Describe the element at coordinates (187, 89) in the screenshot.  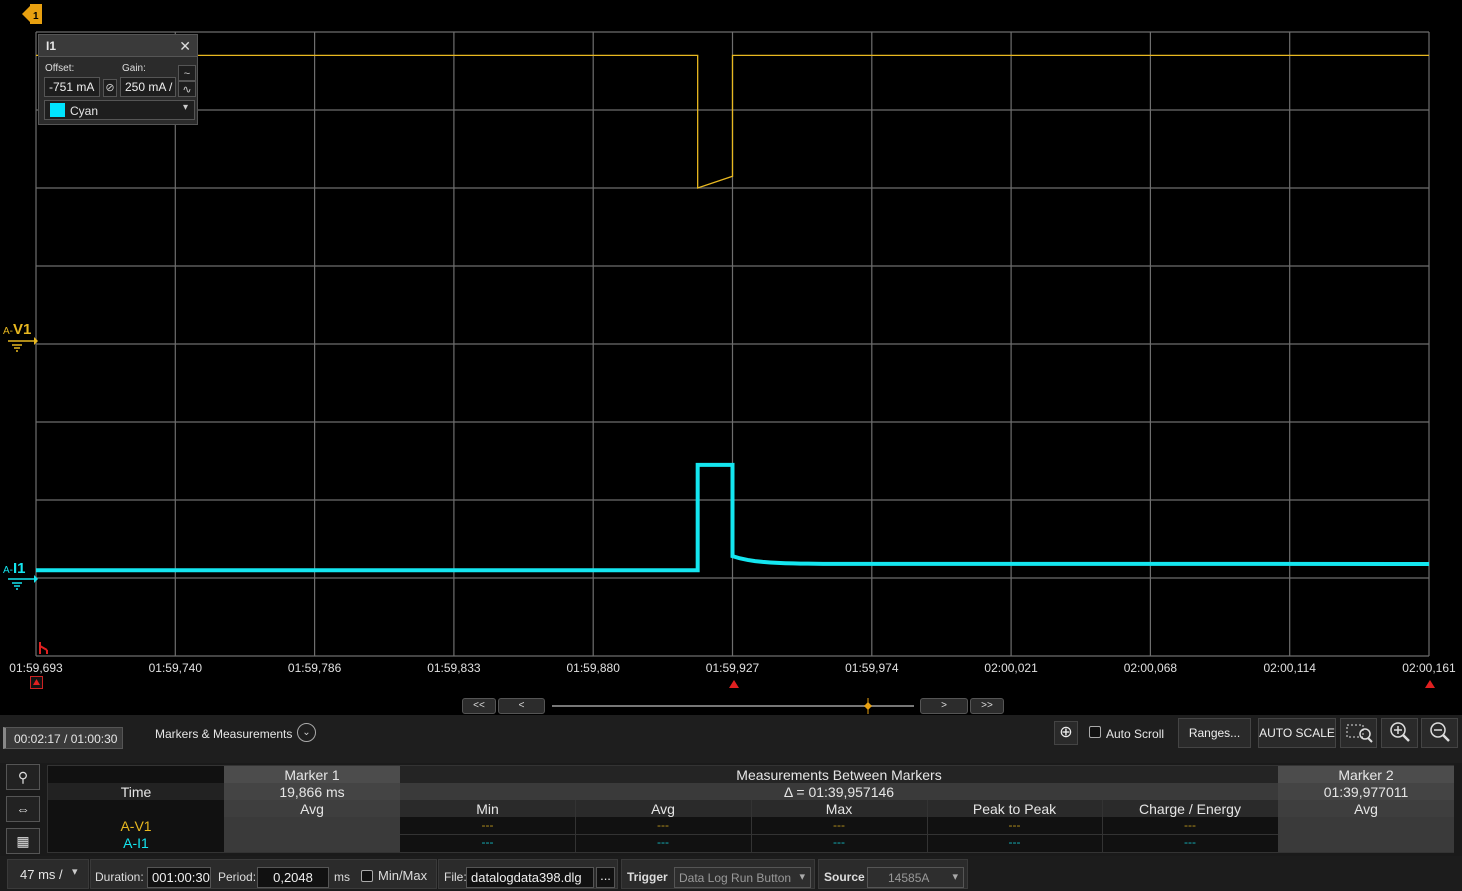
I see `waveform-icon: ∿` at that location.